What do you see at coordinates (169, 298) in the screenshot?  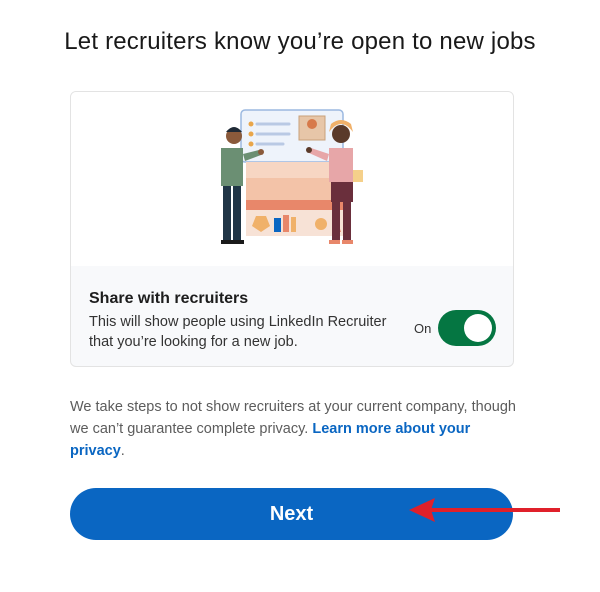 I see `share-heading: Share with recruiters` at bounding box center [169, 298].